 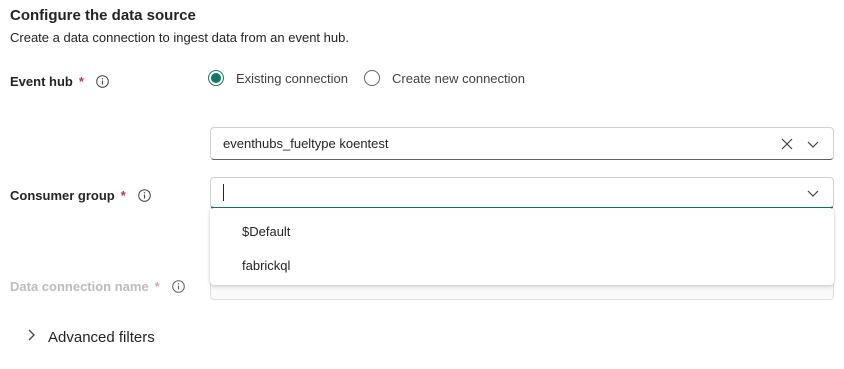 I want to click on radio-existing-connection: Existing connection, so click(x=278, y=78).